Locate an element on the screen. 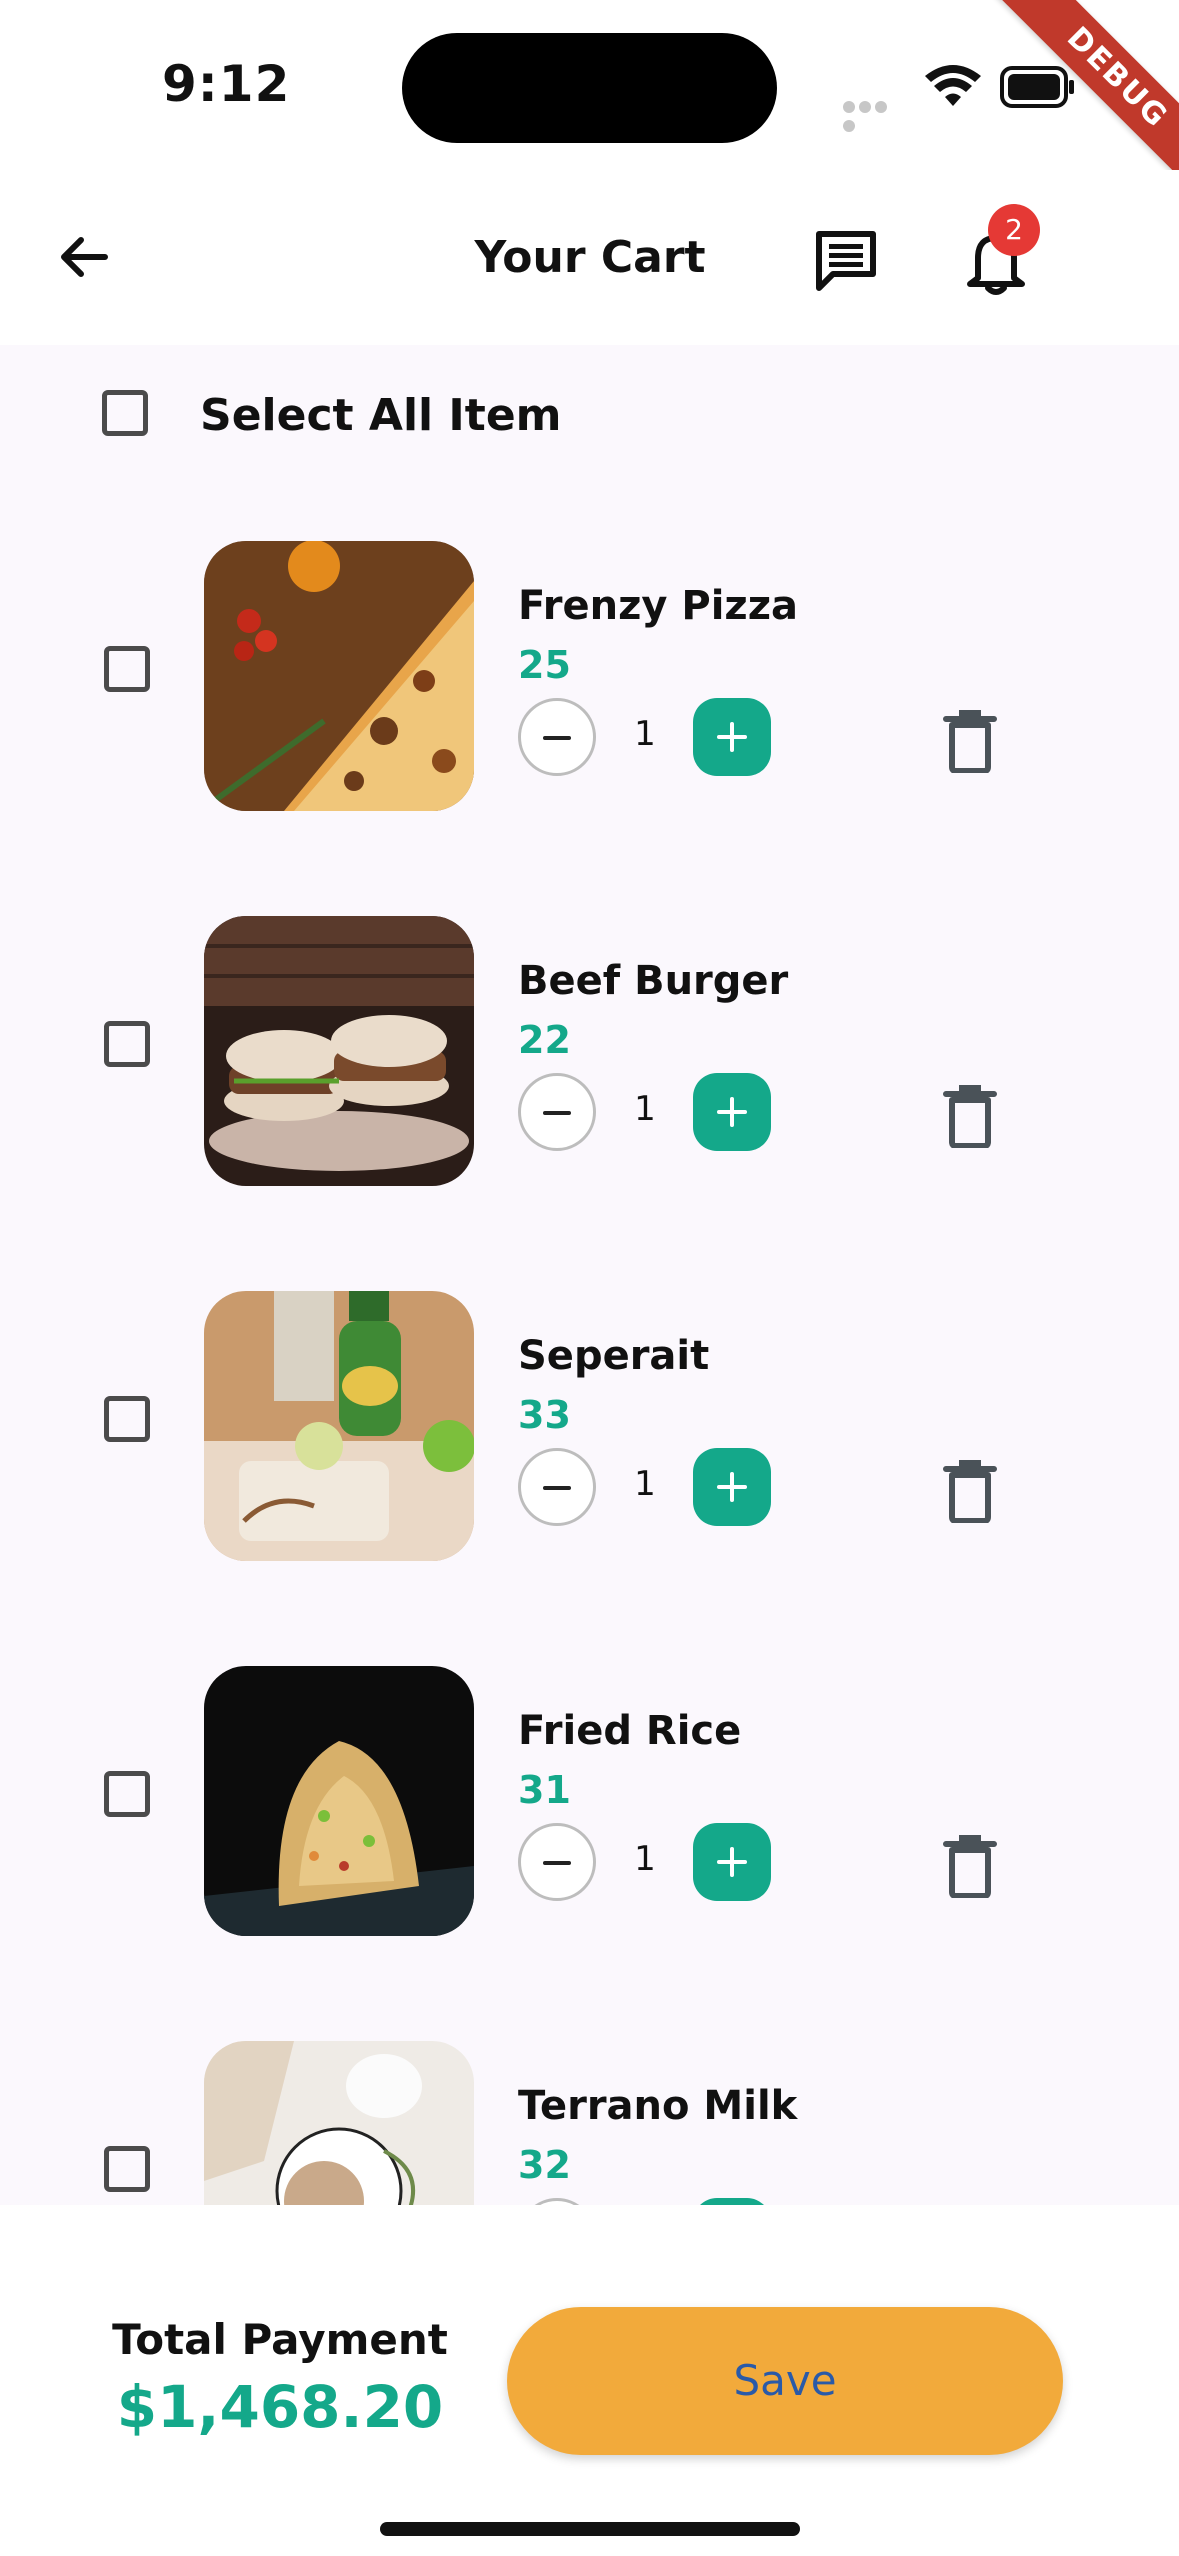 The width and height of the screenshot is (1179, 2556). item-name: Beef Burger is located at coordinates (653, 981).